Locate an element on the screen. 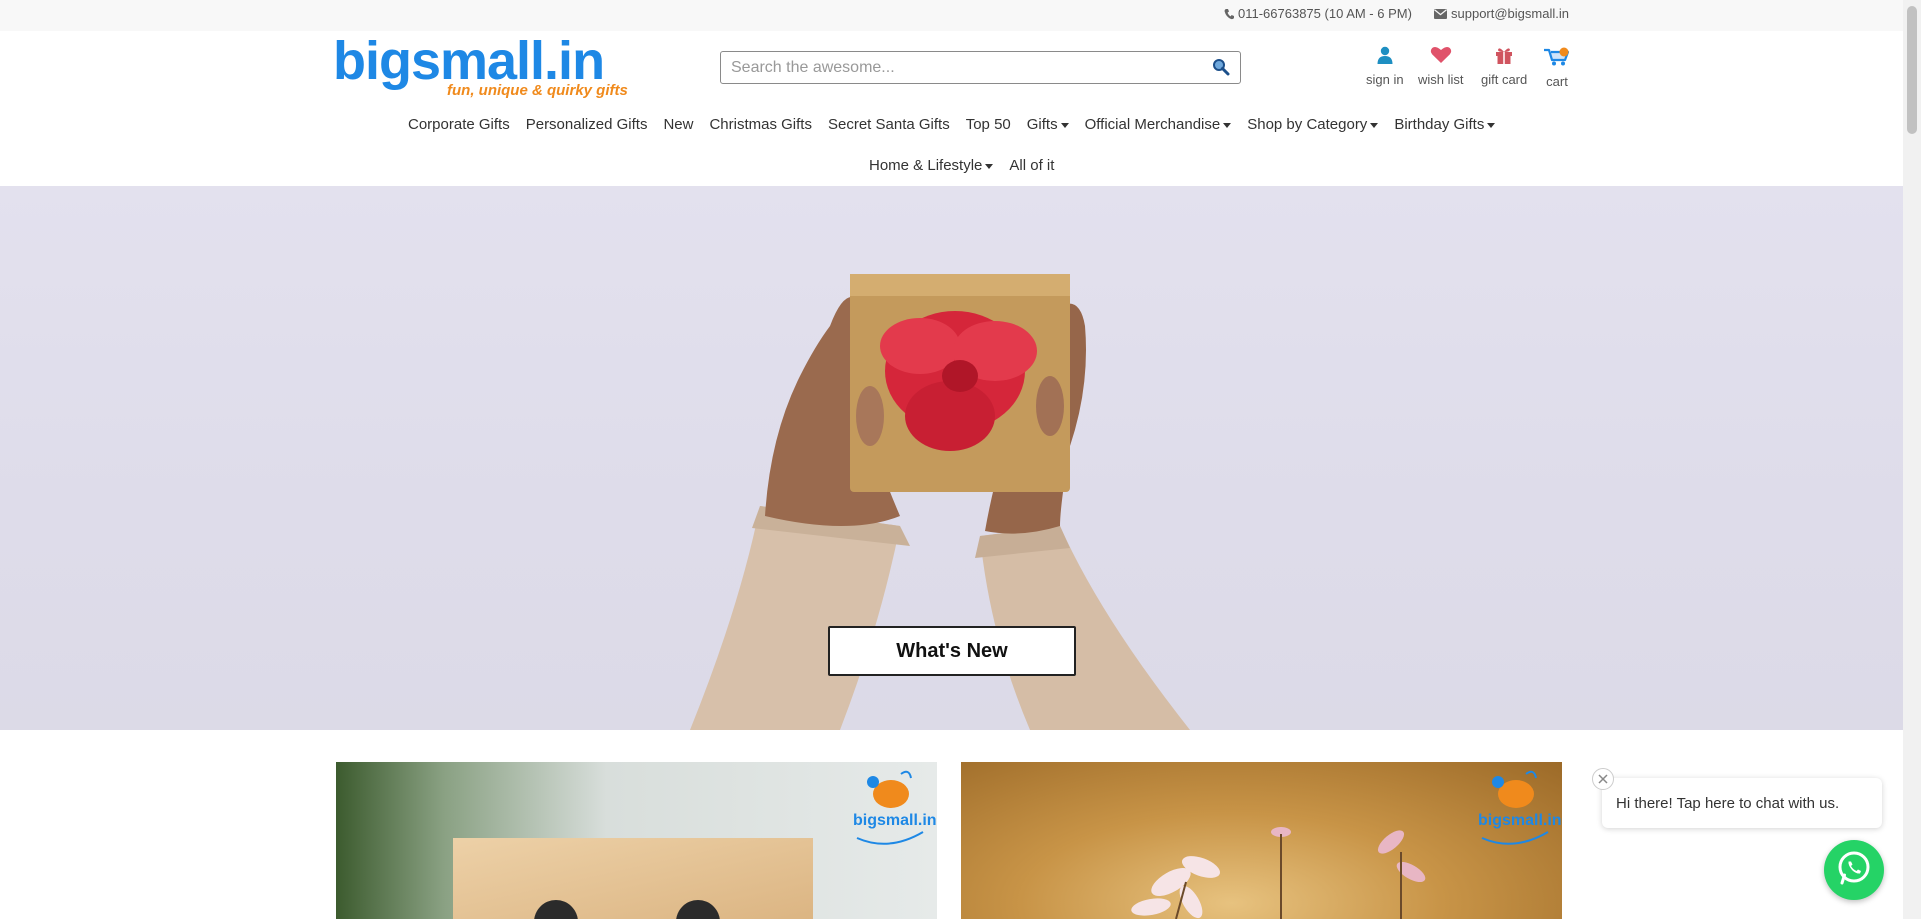 This screenshot has height=919, width=1921. nav-item-label: Christmas Gifts is located at coordinates (760, 124).